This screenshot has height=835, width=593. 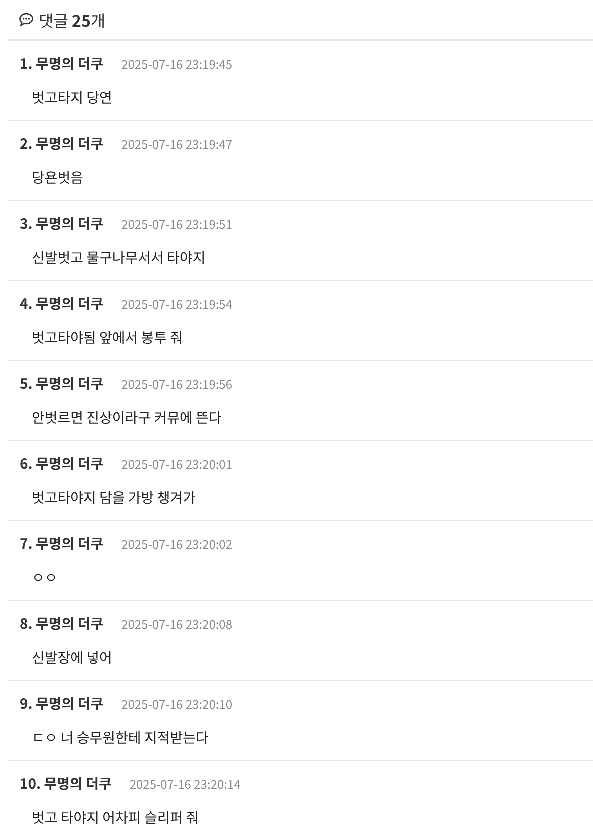 I want to click on comment-text: 벗고타야지 담을 가방 챙겨가, so click(x=113, y=498).